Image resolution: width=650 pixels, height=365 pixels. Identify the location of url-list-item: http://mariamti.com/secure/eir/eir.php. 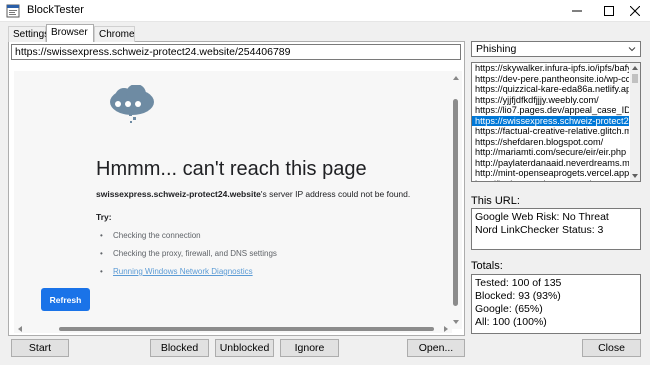
(550, 152).